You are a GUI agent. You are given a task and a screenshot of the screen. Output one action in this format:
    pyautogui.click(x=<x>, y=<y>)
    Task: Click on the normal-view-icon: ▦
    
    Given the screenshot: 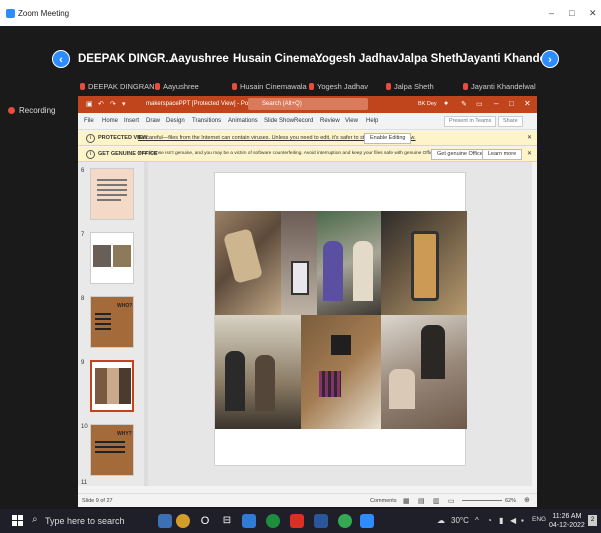 What is the action you would take?
    pyautogui.click(x=406, y=501)
    